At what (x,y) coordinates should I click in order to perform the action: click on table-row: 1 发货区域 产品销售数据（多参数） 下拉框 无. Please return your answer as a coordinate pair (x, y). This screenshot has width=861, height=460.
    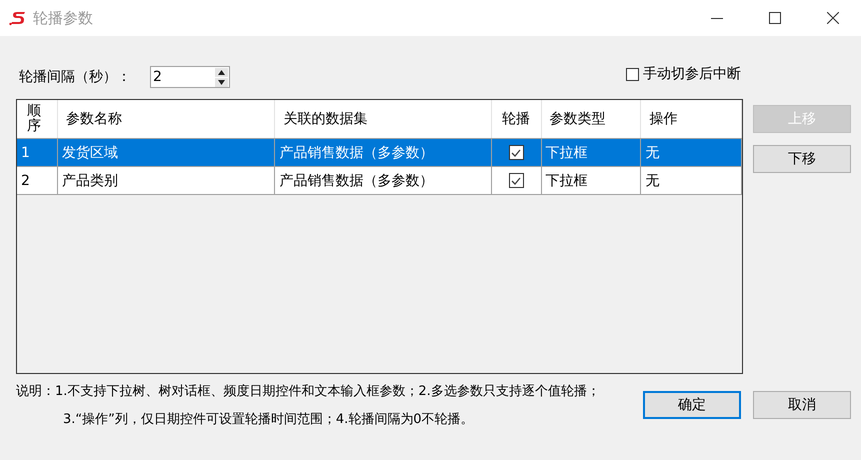
    Looking at the image, I should click on (379, 153).